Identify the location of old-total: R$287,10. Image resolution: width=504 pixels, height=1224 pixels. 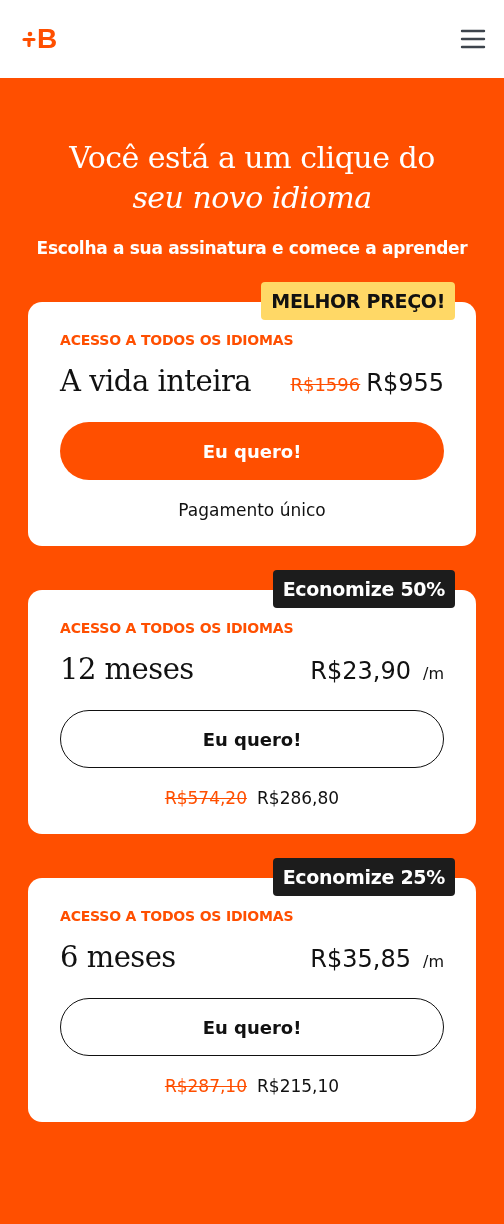
(205, 1086).